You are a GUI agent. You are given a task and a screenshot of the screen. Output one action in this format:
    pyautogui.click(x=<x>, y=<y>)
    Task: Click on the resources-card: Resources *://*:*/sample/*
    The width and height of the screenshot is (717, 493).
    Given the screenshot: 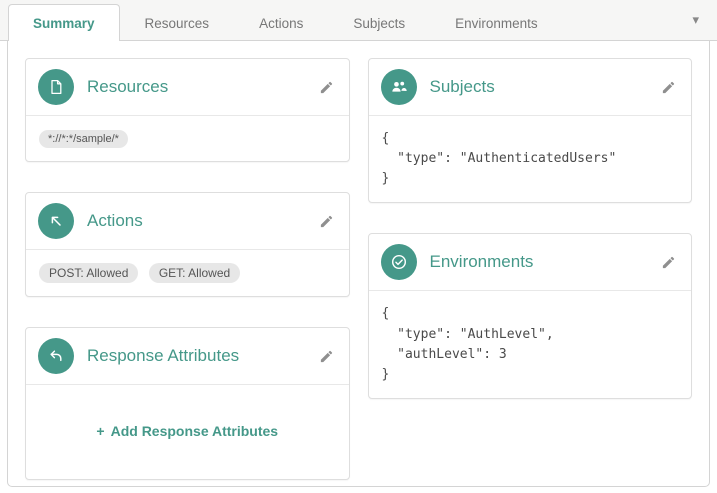 What is the action you would take?
    pyautogui.click(x=187, y=110)
    